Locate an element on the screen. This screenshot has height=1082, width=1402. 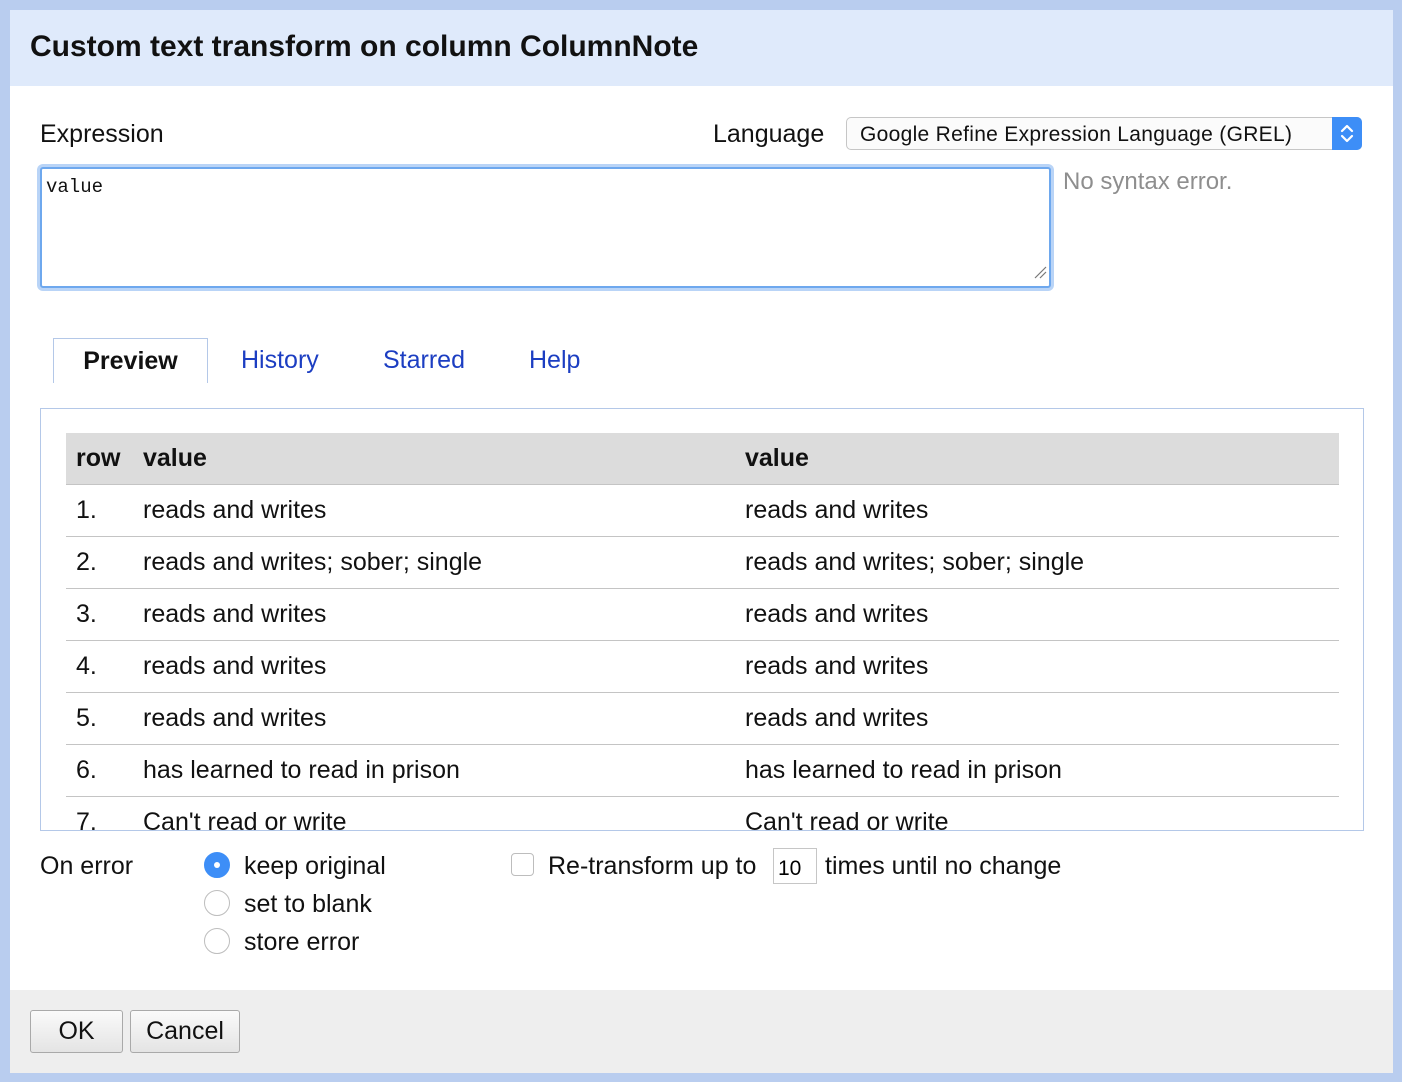
transformed-value: Can't read or write is located at coordinates (1037, 813).